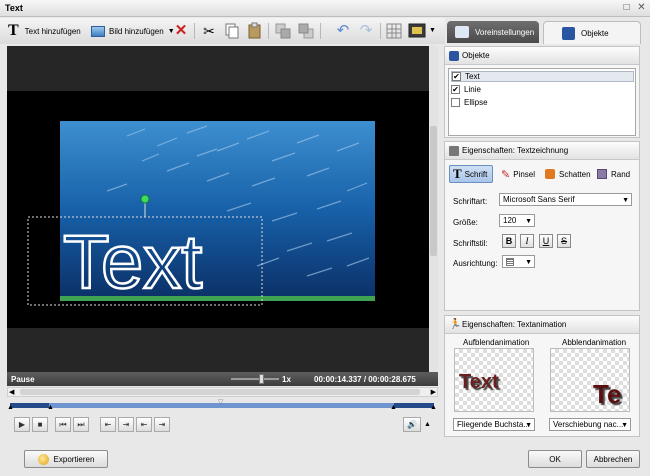 This screenshot has width=650, height=476. Describe the element at coordinates (366, 31) in the screenshot. I see `redo-icon: ↷` at that location.